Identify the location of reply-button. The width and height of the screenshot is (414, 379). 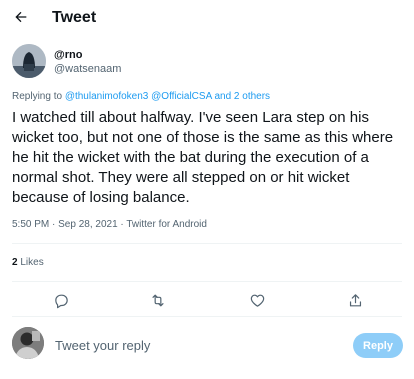
(61, 300).